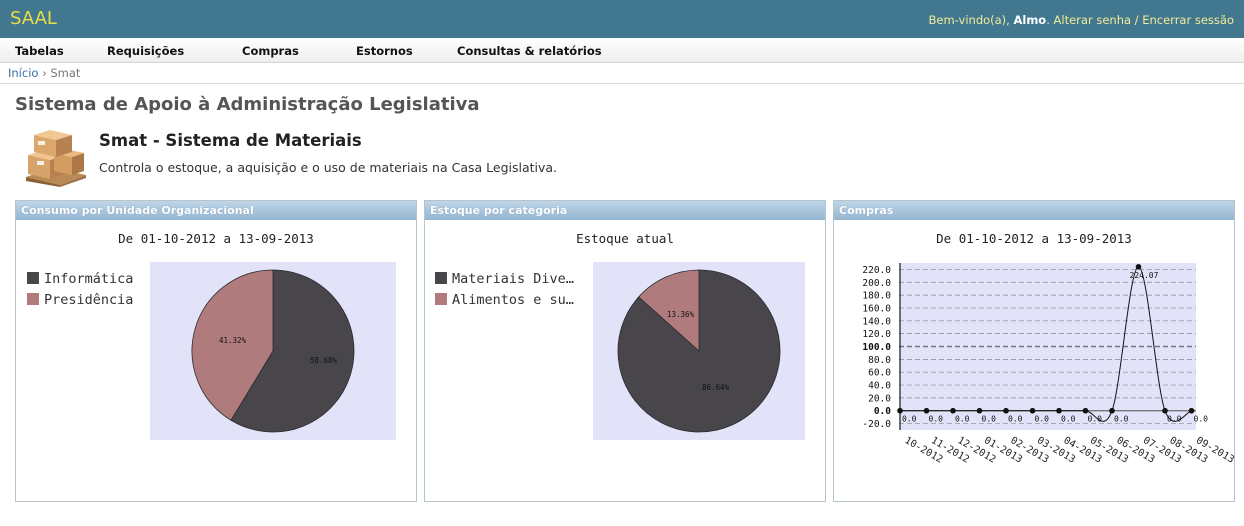 This screenshot has width=1244, height=526. I want to click on y-tick-label: -20.0, so click(876, 424).